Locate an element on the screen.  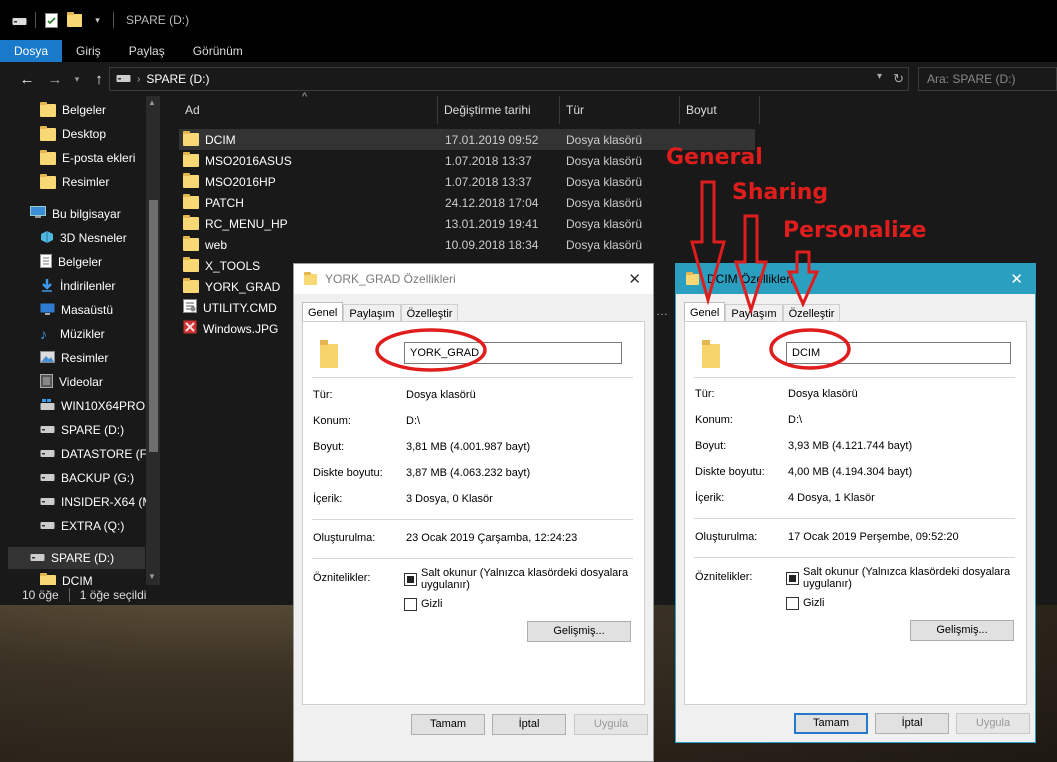
annotation-arrow-personalize is located at coordinates (803, 279).